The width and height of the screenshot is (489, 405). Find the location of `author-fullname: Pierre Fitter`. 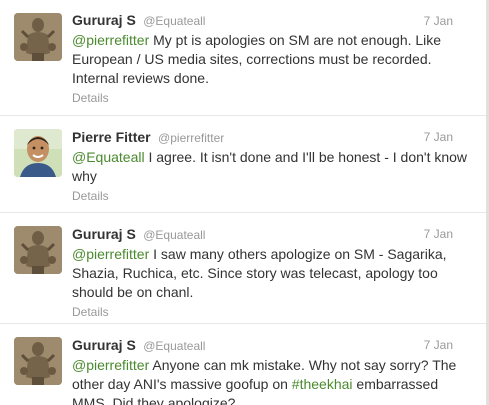

author-fullname: Pierre Fitter is located at coordinates (111, 137).